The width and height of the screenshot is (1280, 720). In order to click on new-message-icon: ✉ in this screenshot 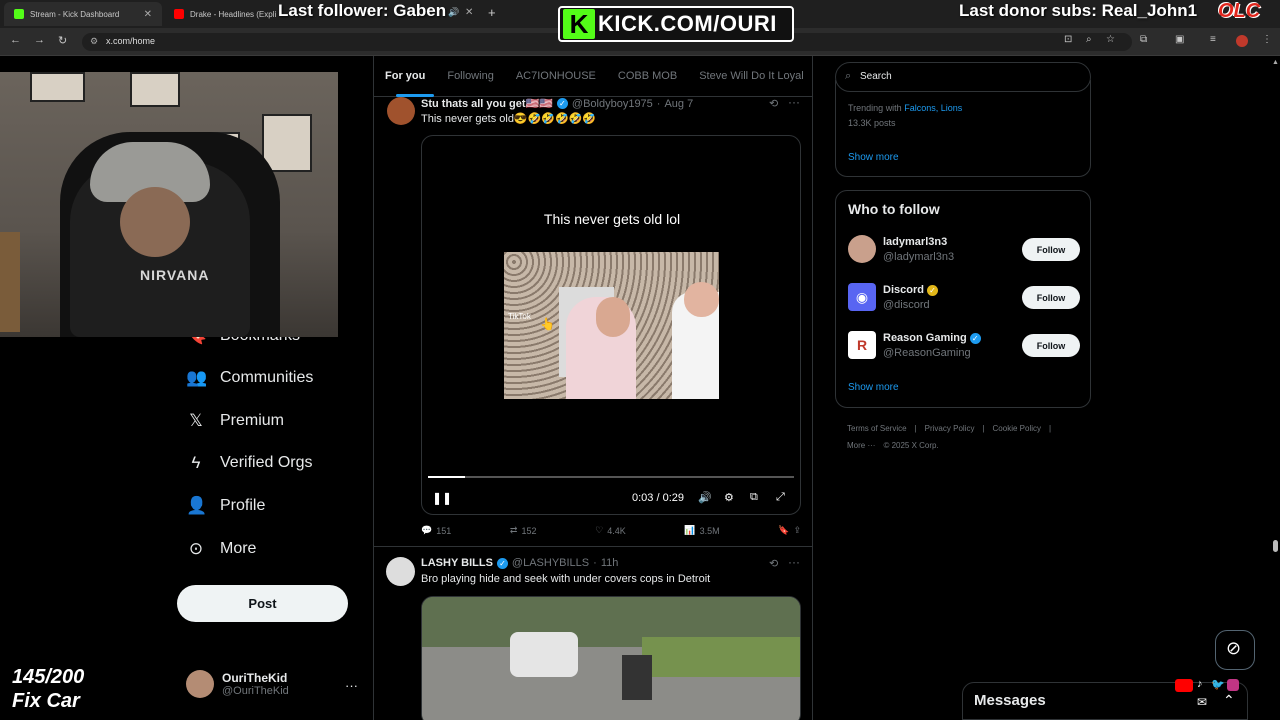, I will do `click(1202, 702)`.